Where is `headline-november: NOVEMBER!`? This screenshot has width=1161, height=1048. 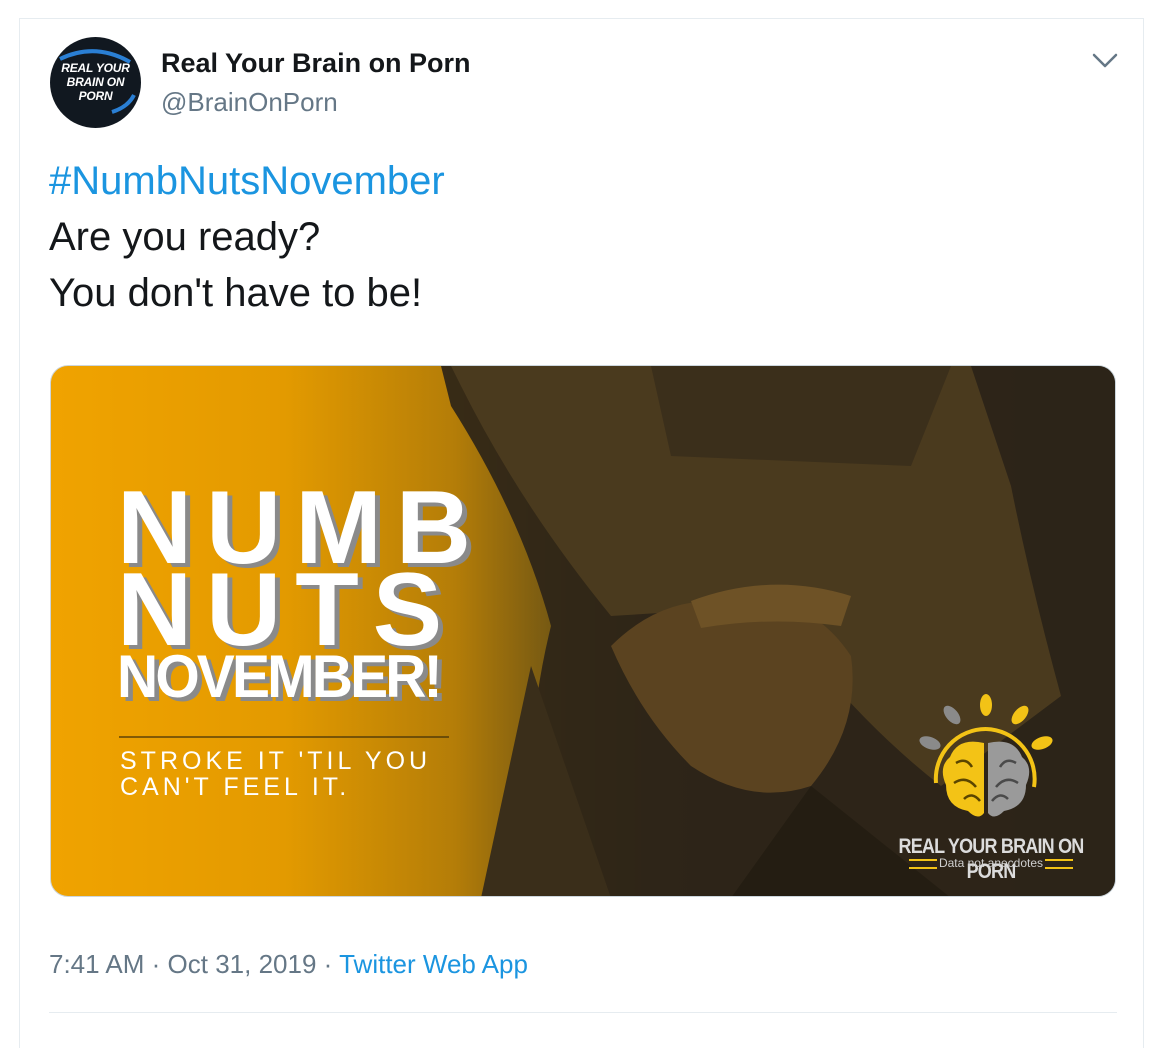
headline-november: NOVEMBER! is located at coordinates (280, 676).